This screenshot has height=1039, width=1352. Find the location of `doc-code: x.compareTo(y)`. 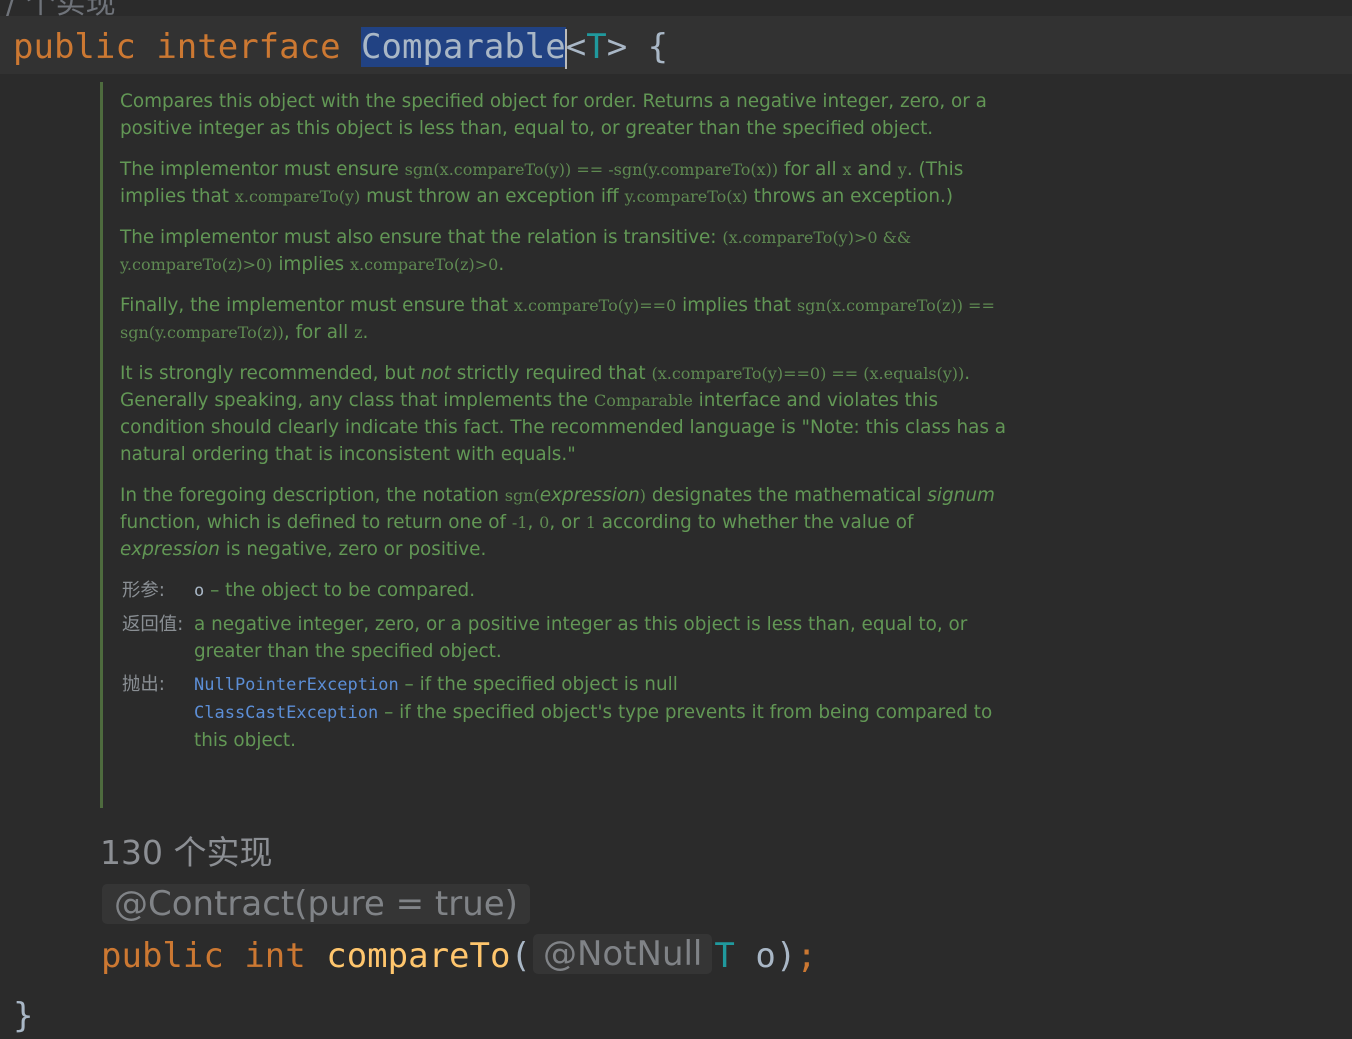

doc-code: x.compareTo(y) is located at coordinates (297, 196).